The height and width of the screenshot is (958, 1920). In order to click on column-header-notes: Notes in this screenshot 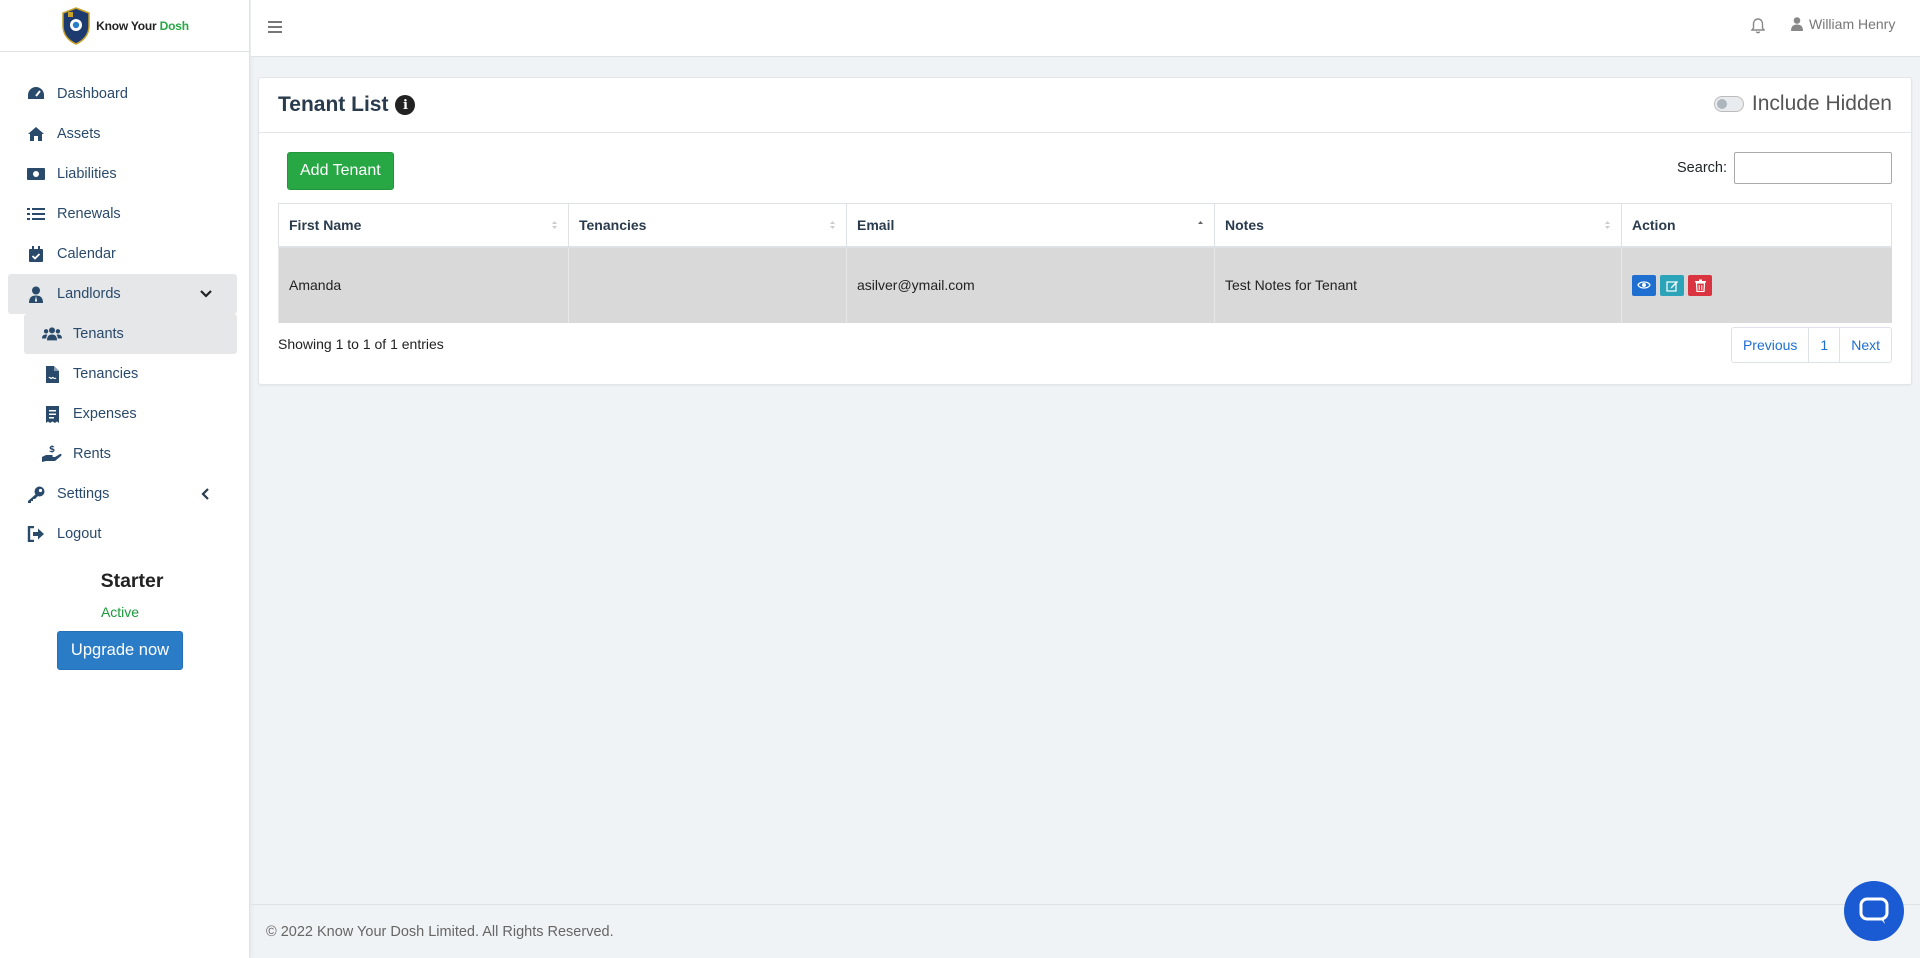, I will do `click(1418, 225)`.